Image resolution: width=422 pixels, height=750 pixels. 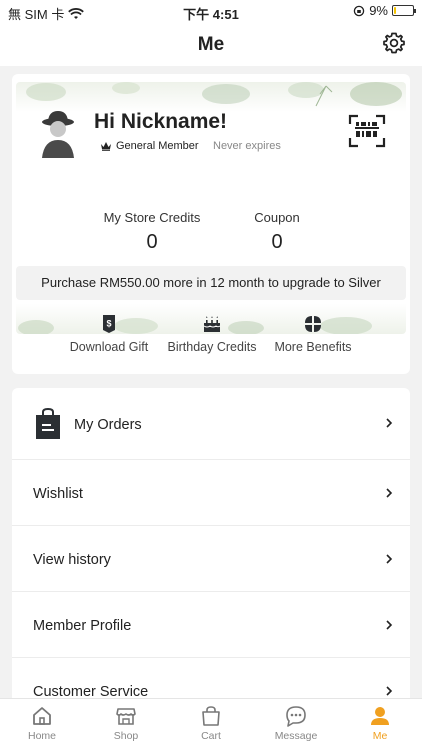 What do you see at coordinates (296, 736) in the screenshot?
I see `tab-label: Message` at bounding box center [296, 736].